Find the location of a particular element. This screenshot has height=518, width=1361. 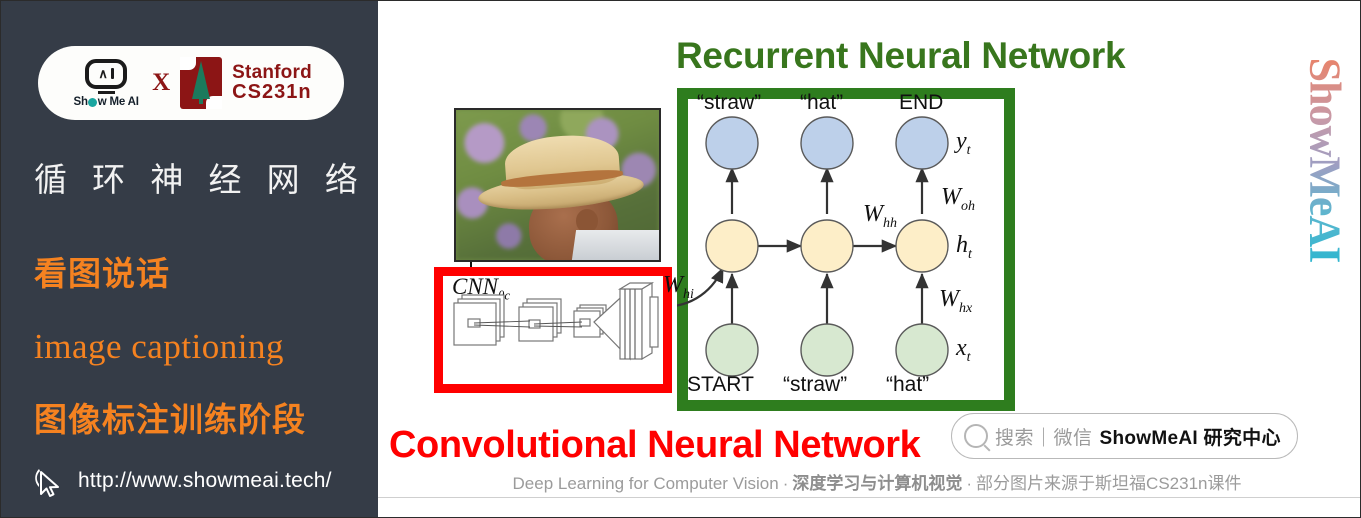

search-badge-gray-text: 搜索｜微信 is located at coordinates (1044, 438).